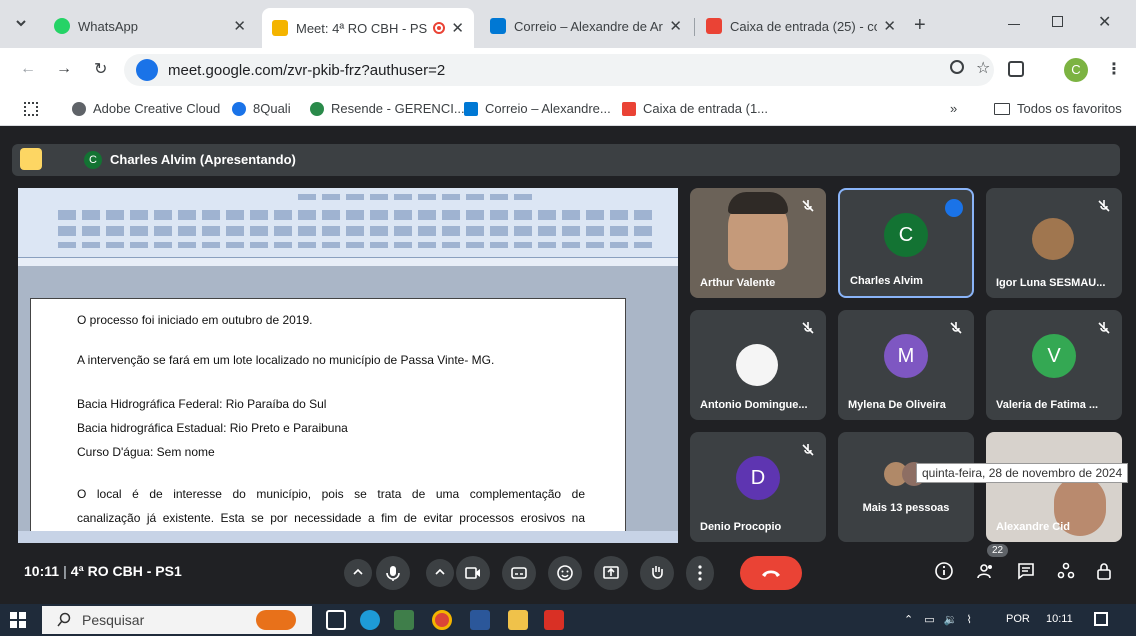  Describe the element at coordinates (1016, 69) in the screenshot. I see `extensions-icon` at that location.